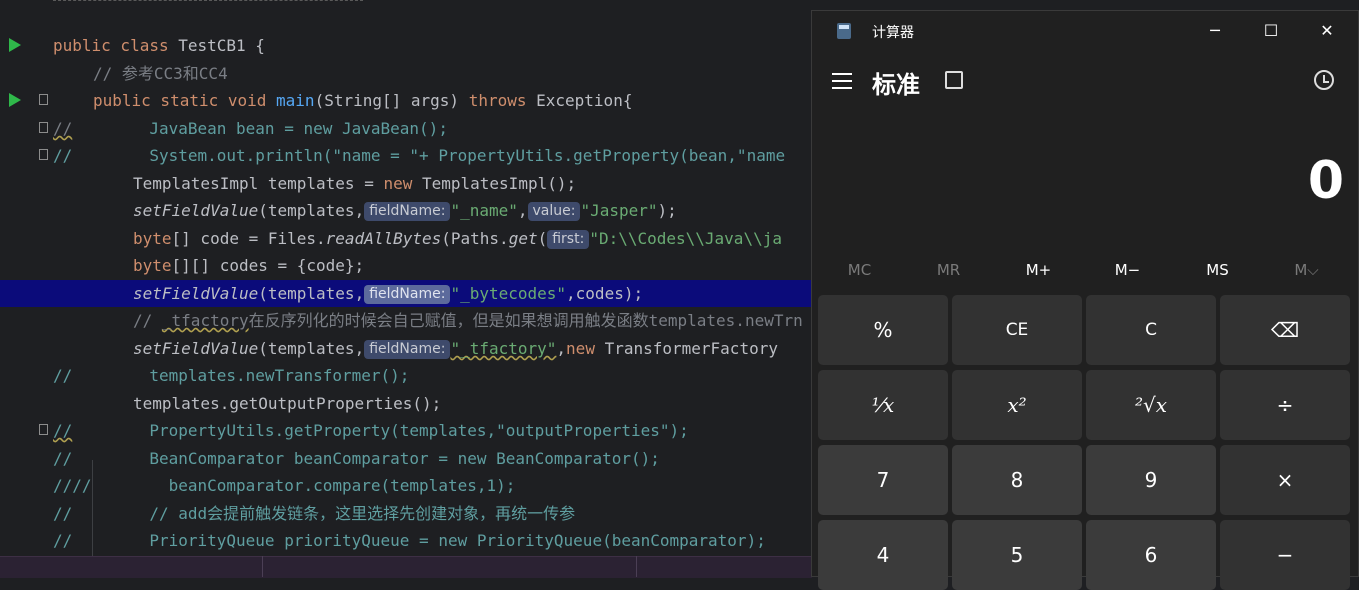 The width and height of the screenshot is (1359, 590). I want to click on digit-7-button: 7, so click(883, 480).